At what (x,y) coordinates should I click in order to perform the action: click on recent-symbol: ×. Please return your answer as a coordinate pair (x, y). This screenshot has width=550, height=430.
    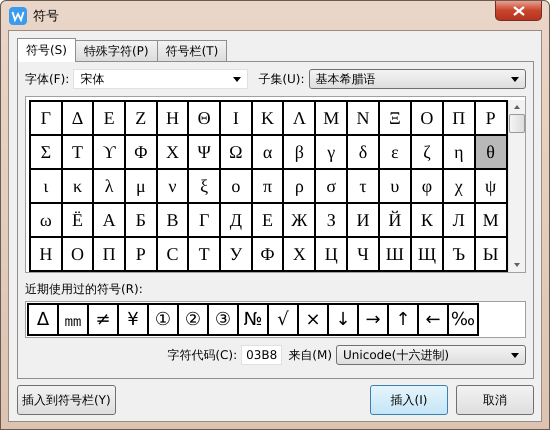
    Looking at the image, I should click on (313, 319).